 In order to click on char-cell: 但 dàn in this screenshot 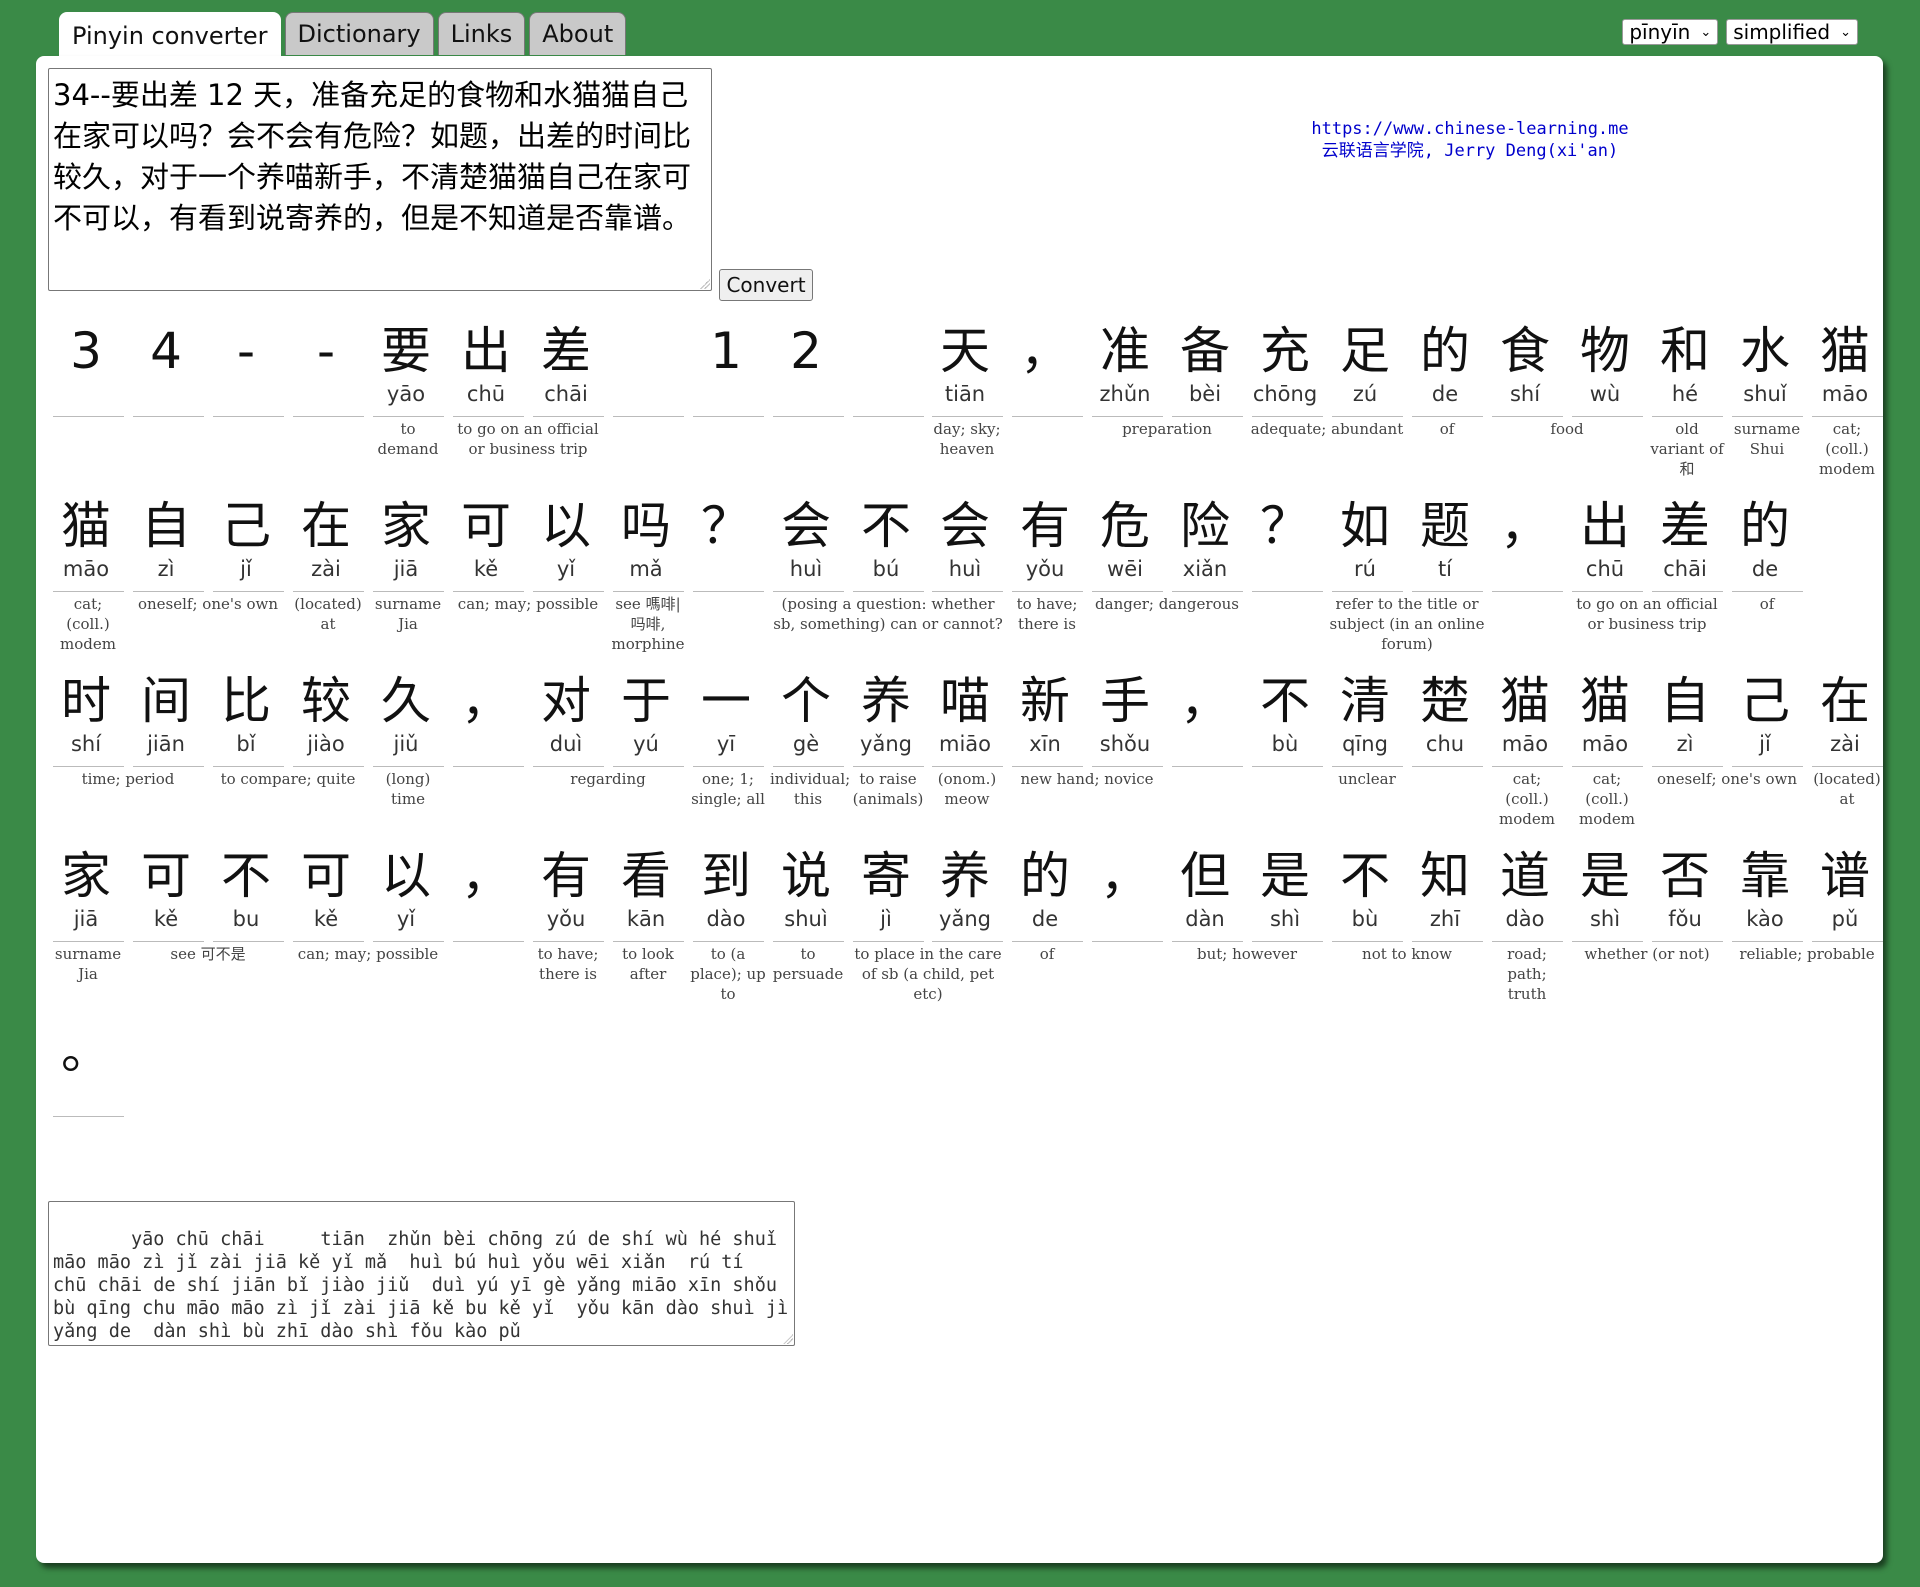, I will do `click(1206, 923)`.